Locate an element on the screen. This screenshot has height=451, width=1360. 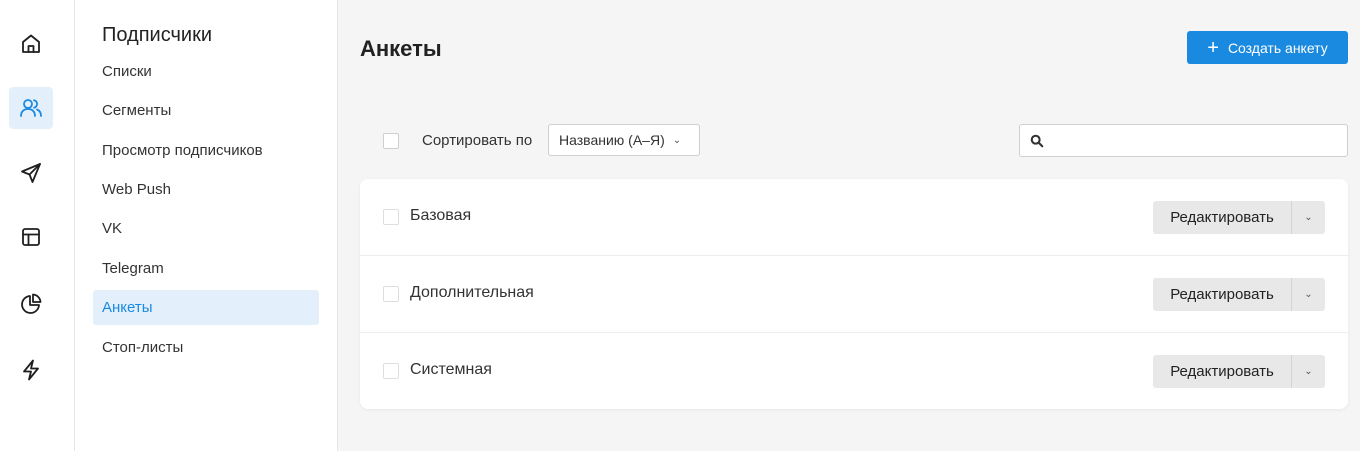
layout-icon is located at coordinates (31, 237).